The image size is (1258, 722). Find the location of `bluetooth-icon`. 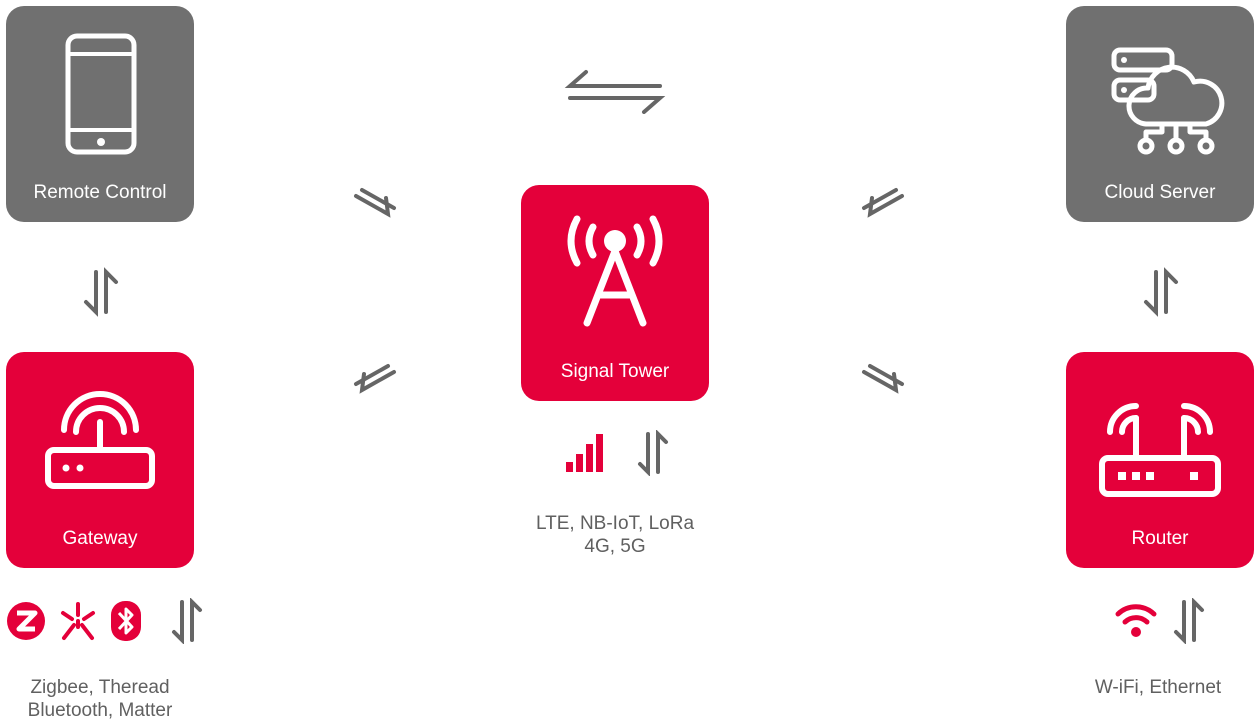

bluetooth-icon is located at coordinates (126, 621).